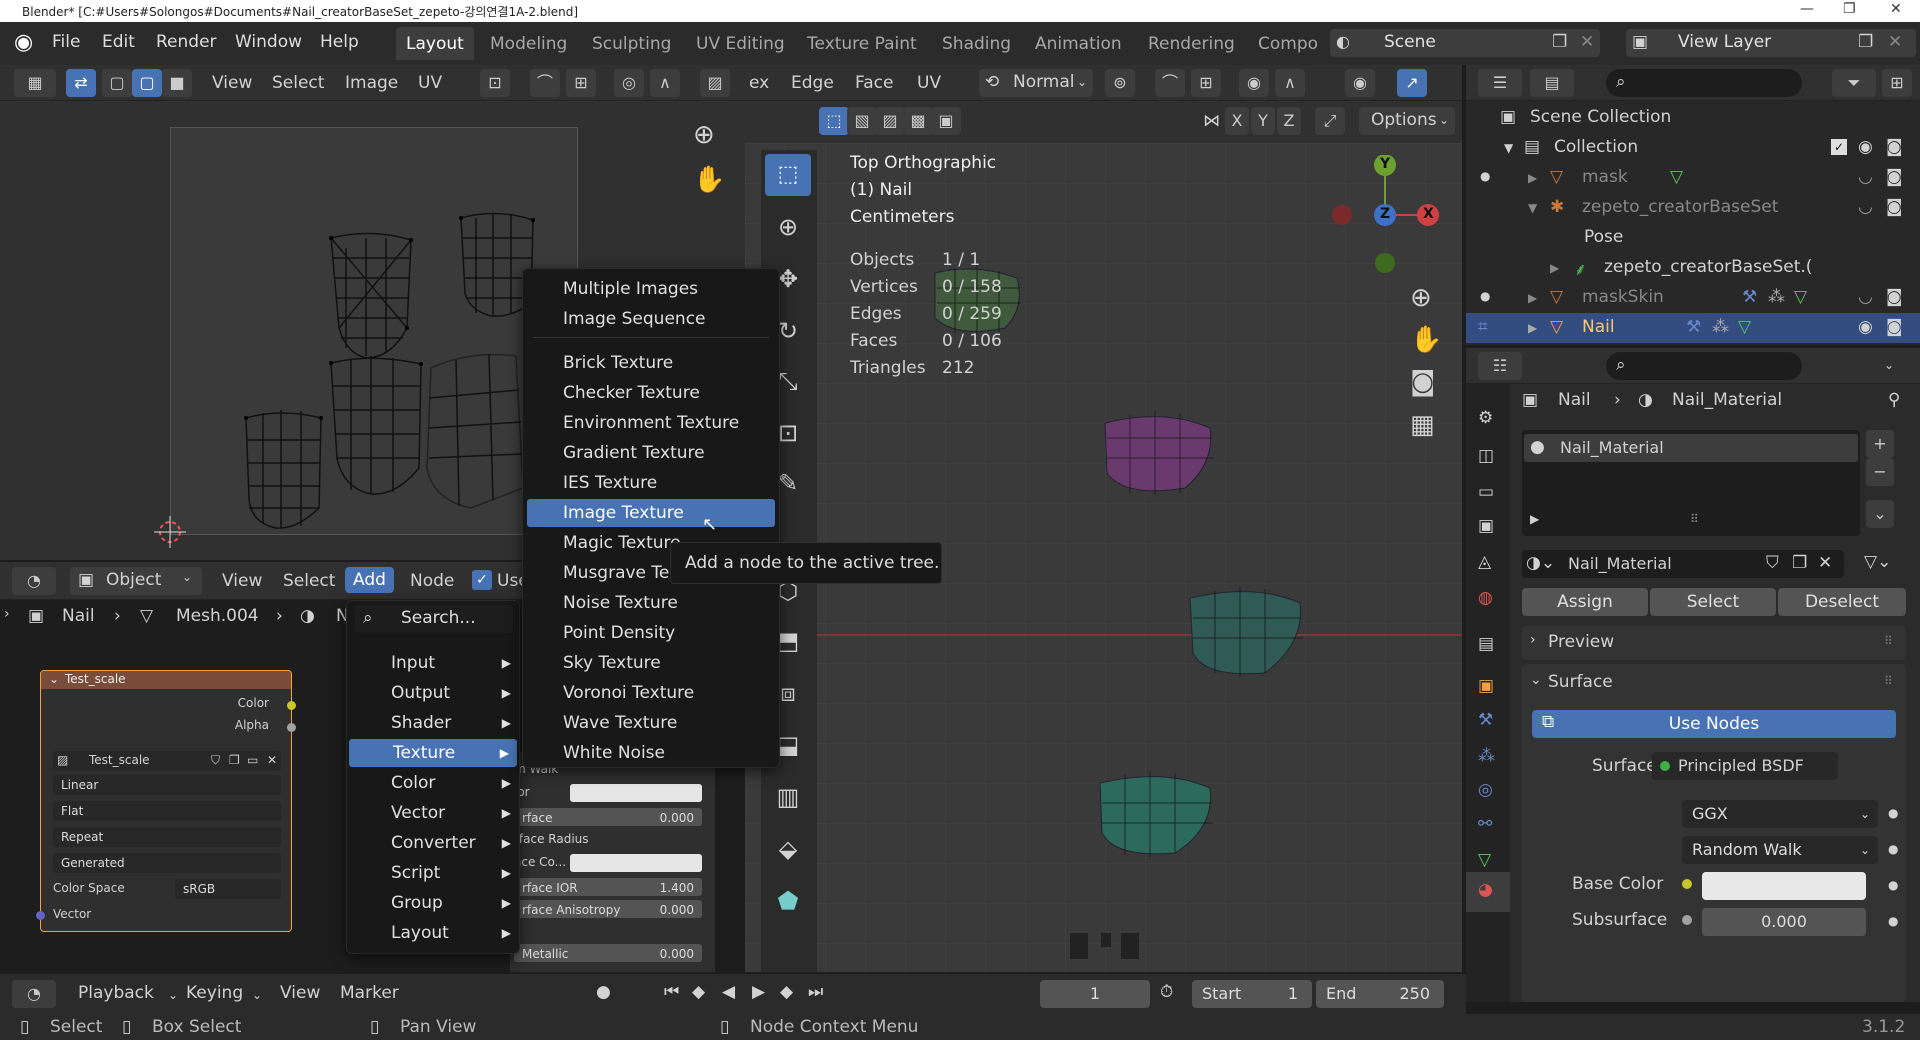 This screenshot has width=1920, height=1040. What do you see at coordinates (1485, 720) in the screenshot?
I see `modifier-tab-icon: ⚒` at bounding box center [1485, 720].